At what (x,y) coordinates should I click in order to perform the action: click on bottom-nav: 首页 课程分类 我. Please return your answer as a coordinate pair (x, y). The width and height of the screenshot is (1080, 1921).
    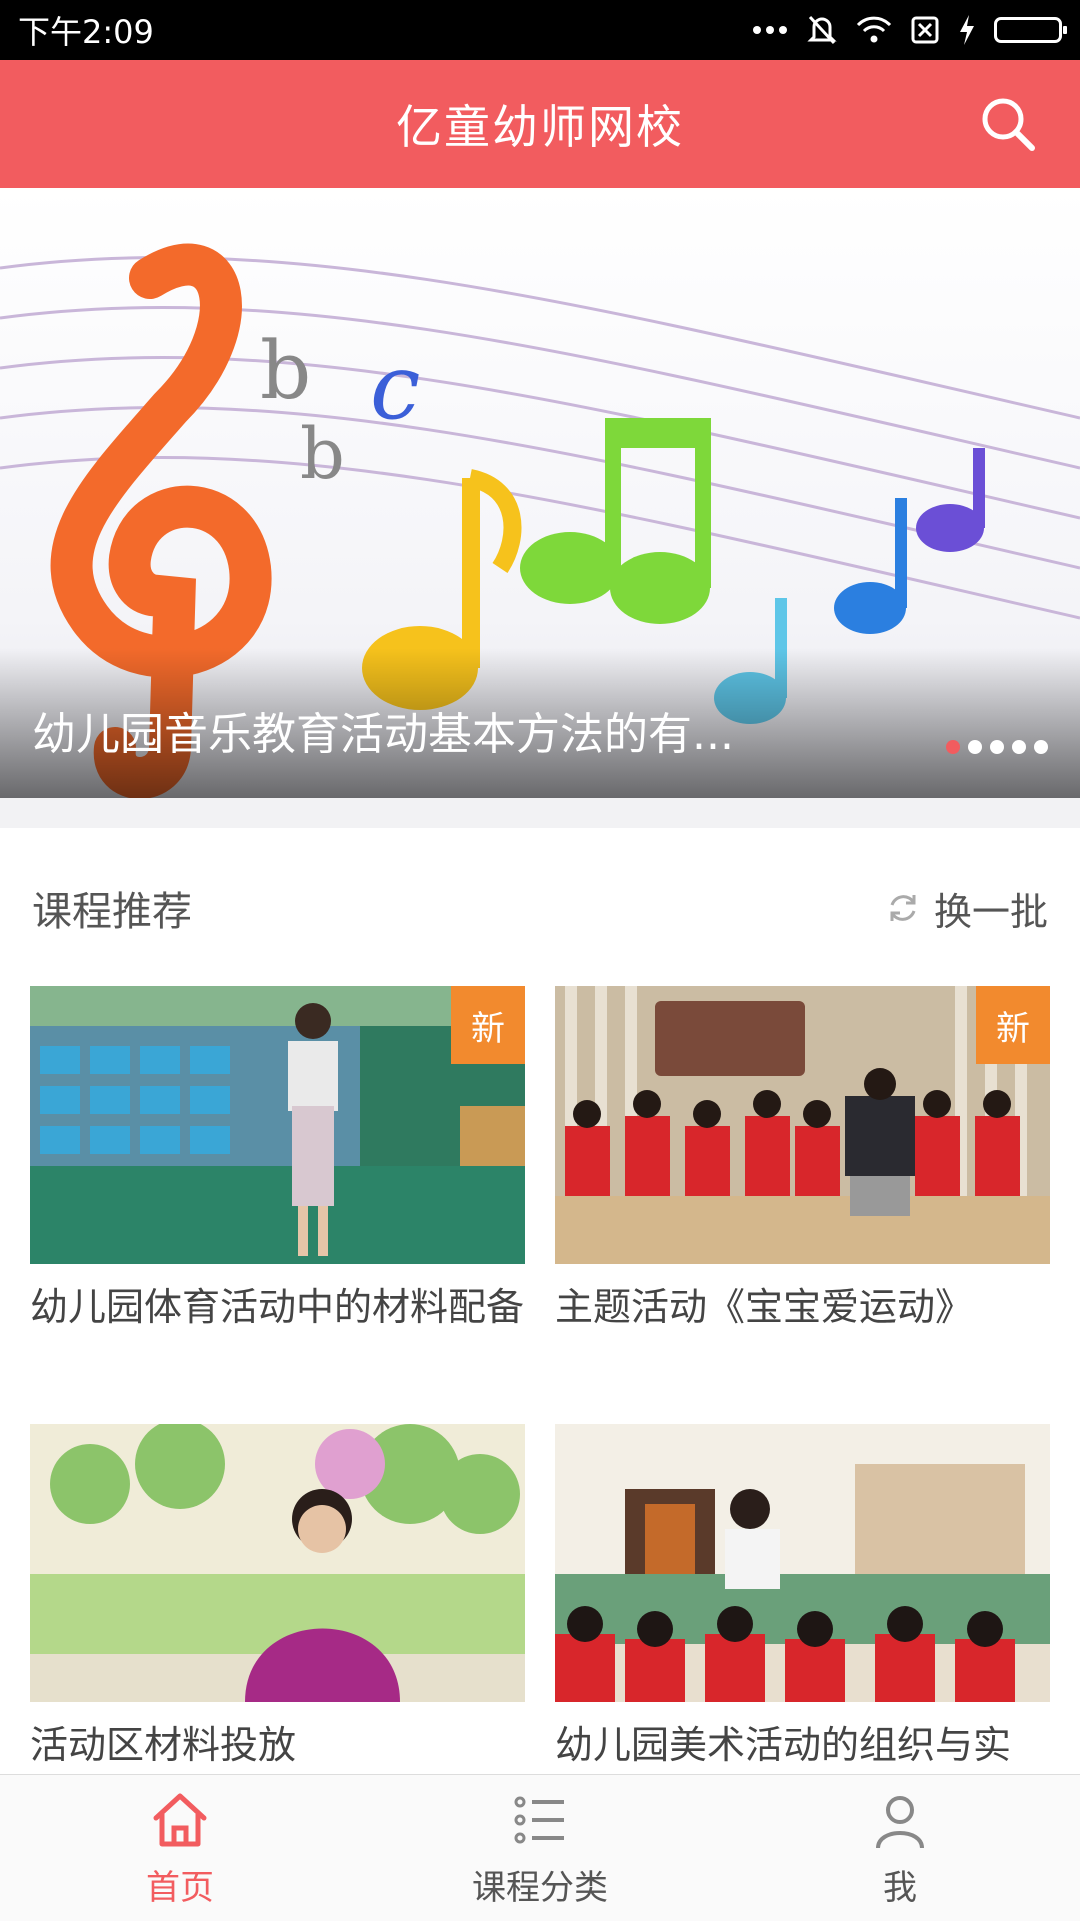
    Looking at the image, I should click on (540, 1847).